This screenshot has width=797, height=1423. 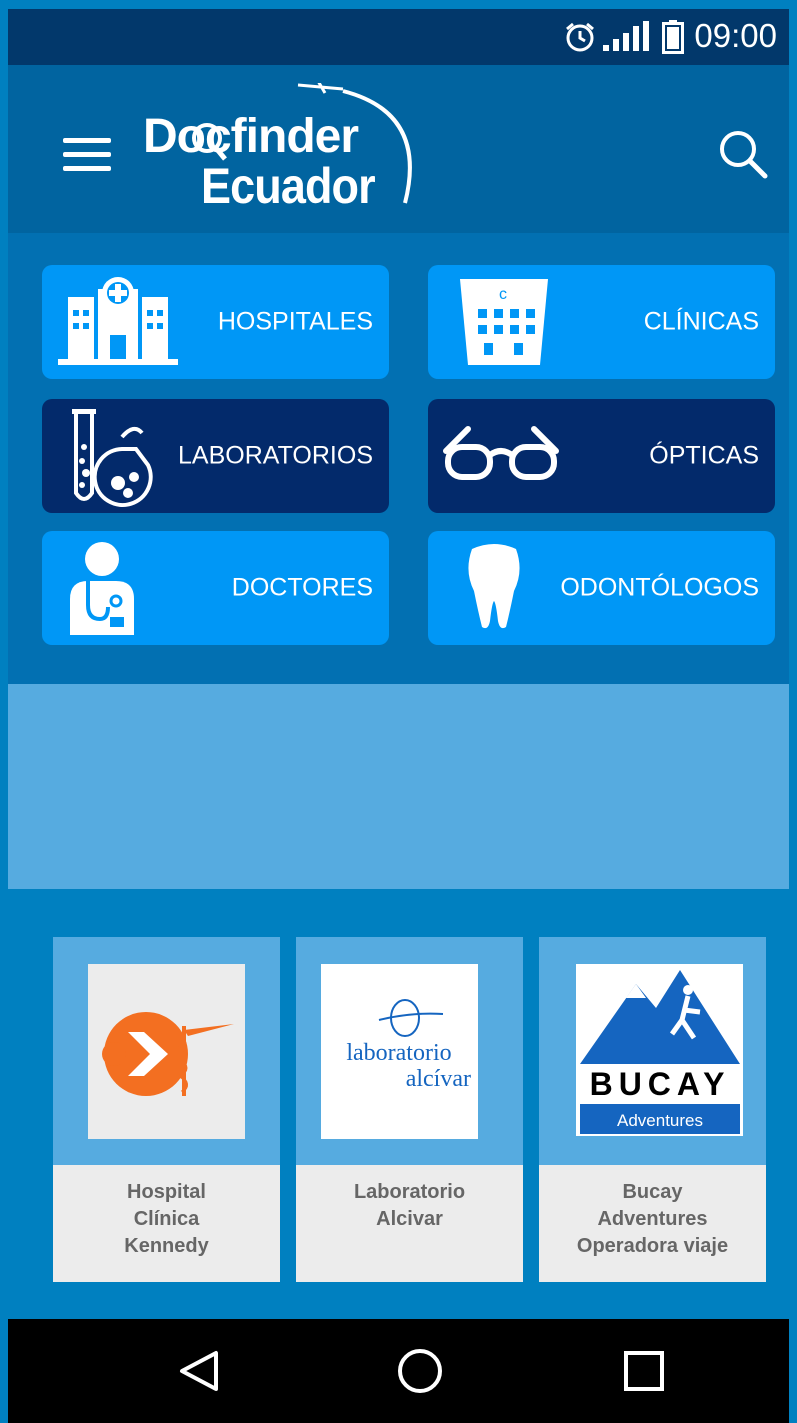 I want to click on featured-card-caption: Laboratorio Alcivar, so click(x=409, y=1223).